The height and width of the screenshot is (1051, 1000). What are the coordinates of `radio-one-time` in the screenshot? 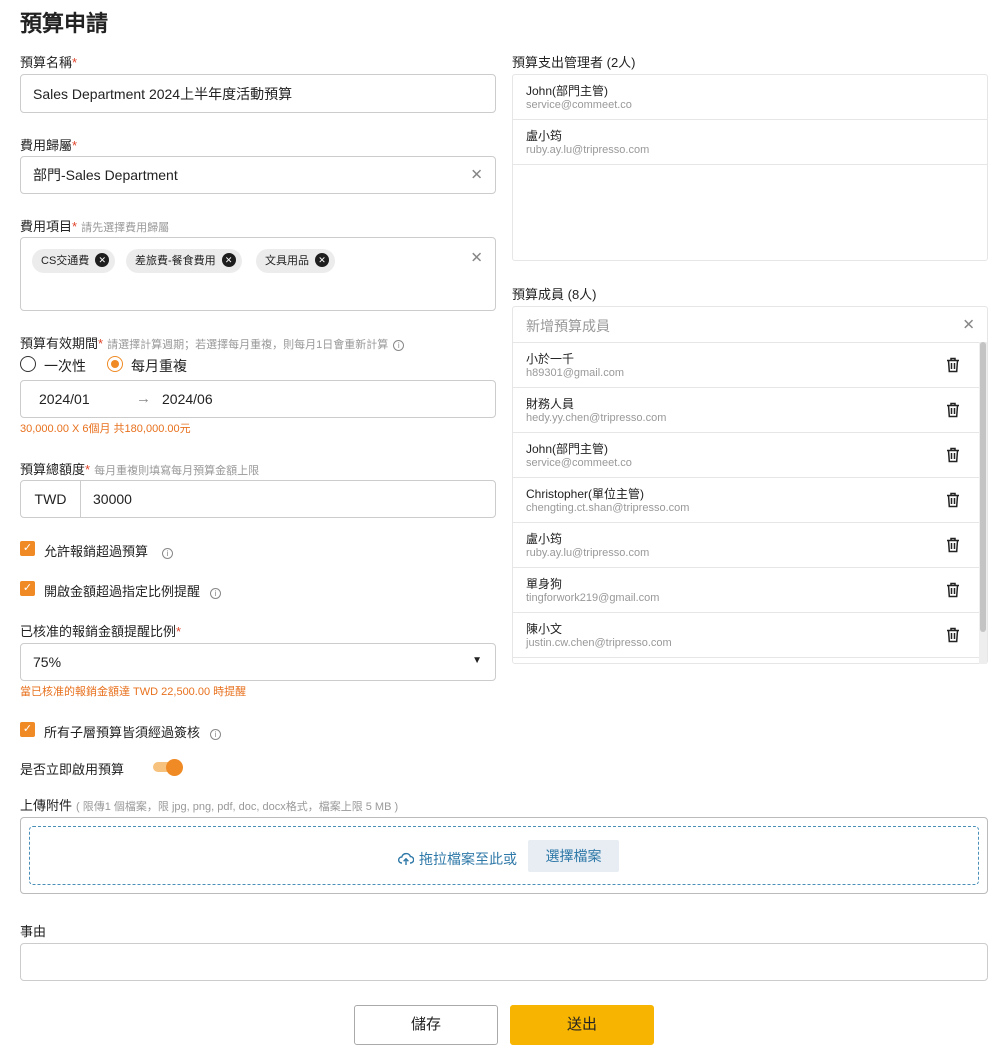 It's located at (28, 364).